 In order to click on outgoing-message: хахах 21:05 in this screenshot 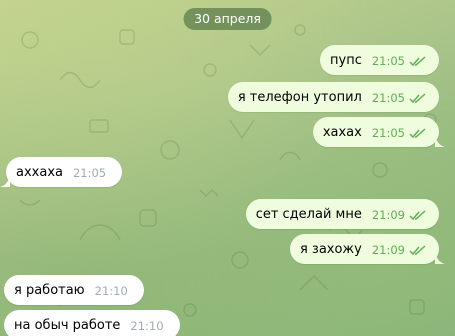, I will do `click(378, 132)`.